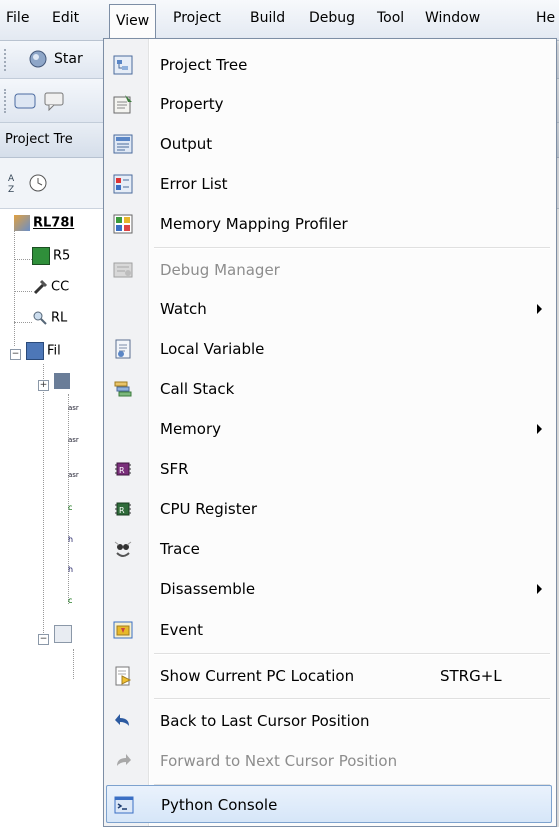  What do you see at coordinates (329, 184) in the screenshot?
I see `menu-item-error-list: Error List` at bounding box center [329, 184].